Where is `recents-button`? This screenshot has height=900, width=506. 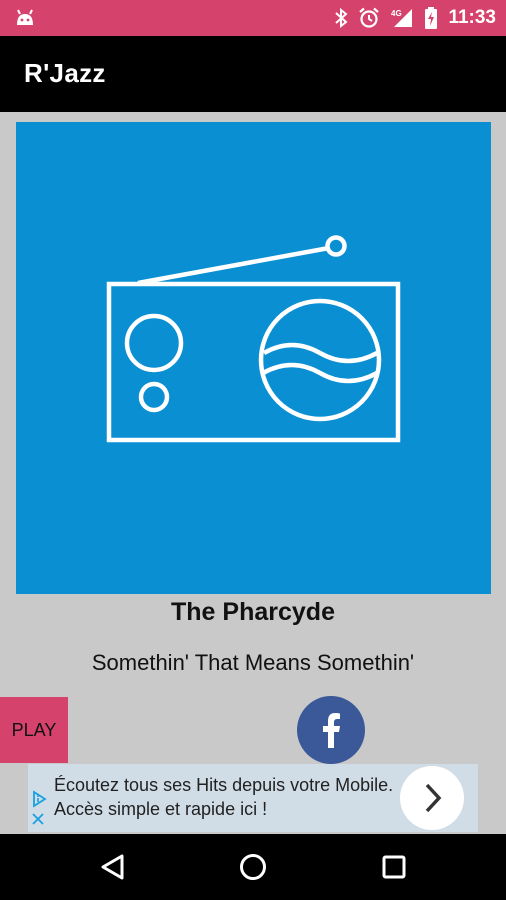 recents-button is located at coordinates (394, 867).